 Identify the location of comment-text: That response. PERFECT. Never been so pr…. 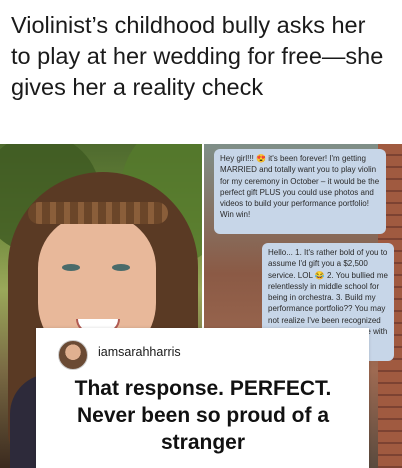
(203, 415).